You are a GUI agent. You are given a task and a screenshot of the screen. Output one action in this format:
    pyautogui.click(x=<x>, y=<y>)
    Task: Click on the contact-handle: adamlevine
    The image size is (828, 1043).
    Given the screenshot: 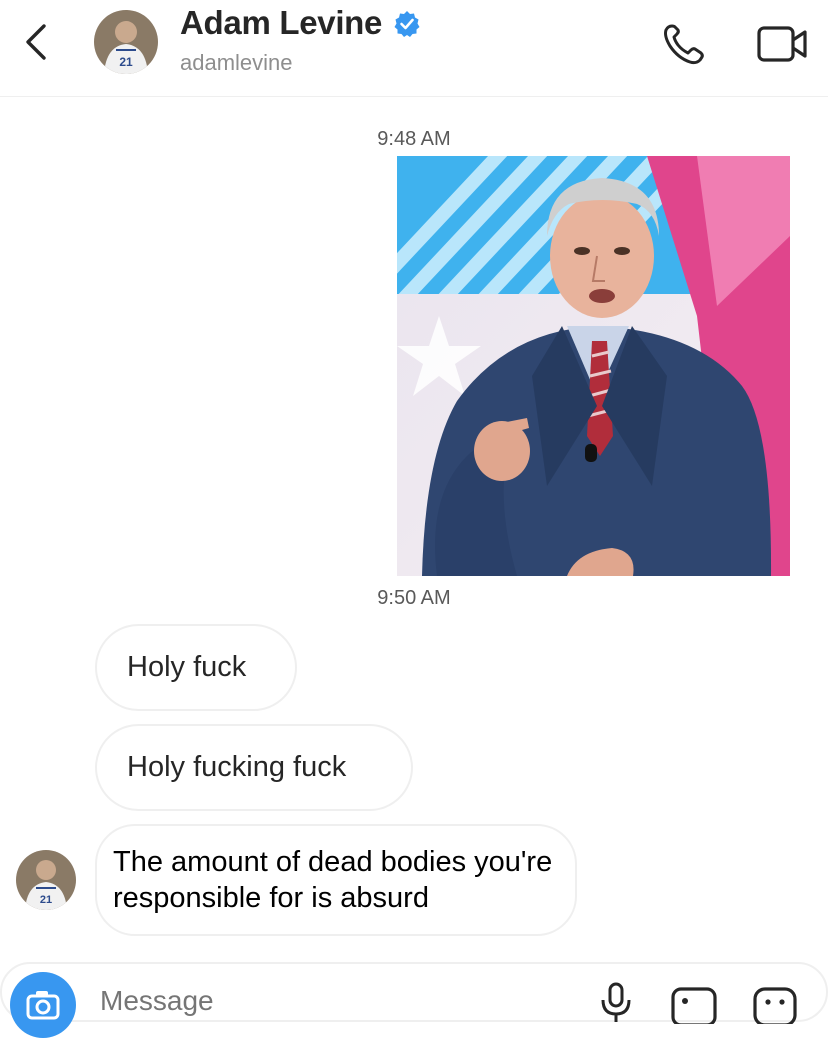 What is the action you would take?
    pyautogui.click(x=236, y=62)
    